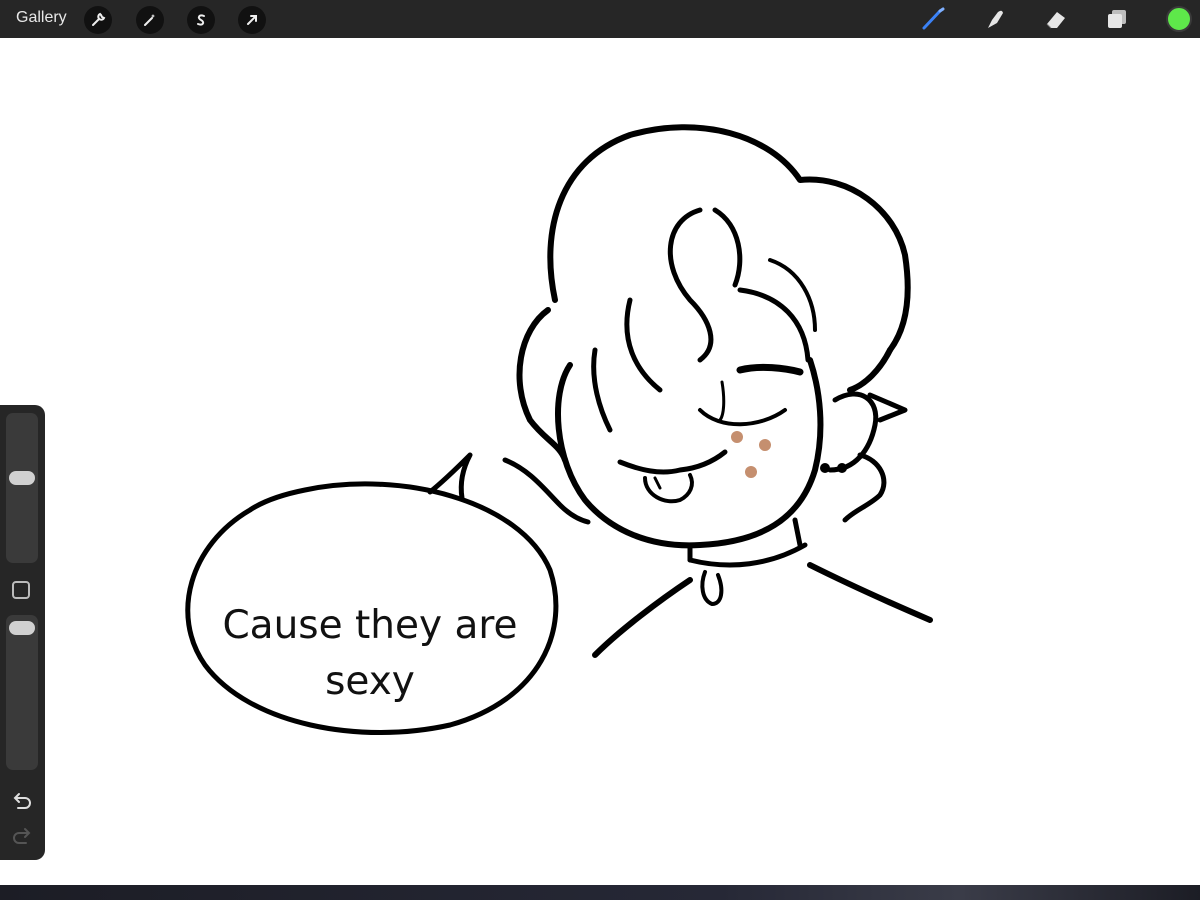 This screenshot has height=900, width=1200. Describe the element at coordinates (22, 627) in the screenshot. I see `opacity-thumb` at that location.